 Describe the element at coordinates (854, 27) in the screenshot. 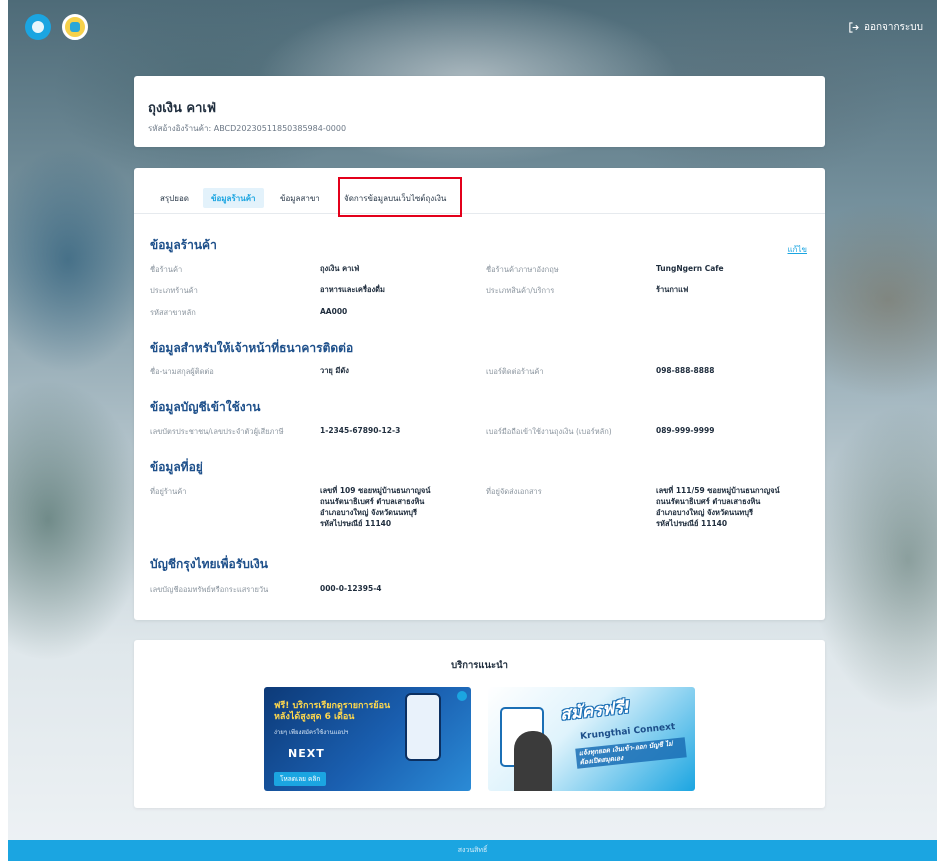

I see `logout-icon` at that location.